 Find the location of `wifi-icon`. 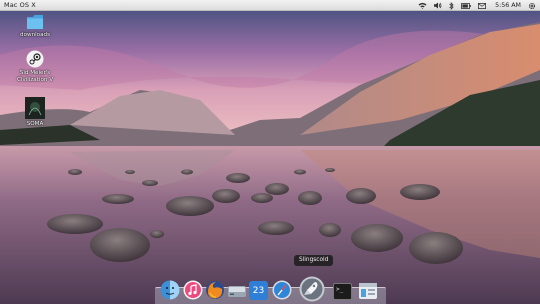

wifi-icon is located at coordinates (422, 6).